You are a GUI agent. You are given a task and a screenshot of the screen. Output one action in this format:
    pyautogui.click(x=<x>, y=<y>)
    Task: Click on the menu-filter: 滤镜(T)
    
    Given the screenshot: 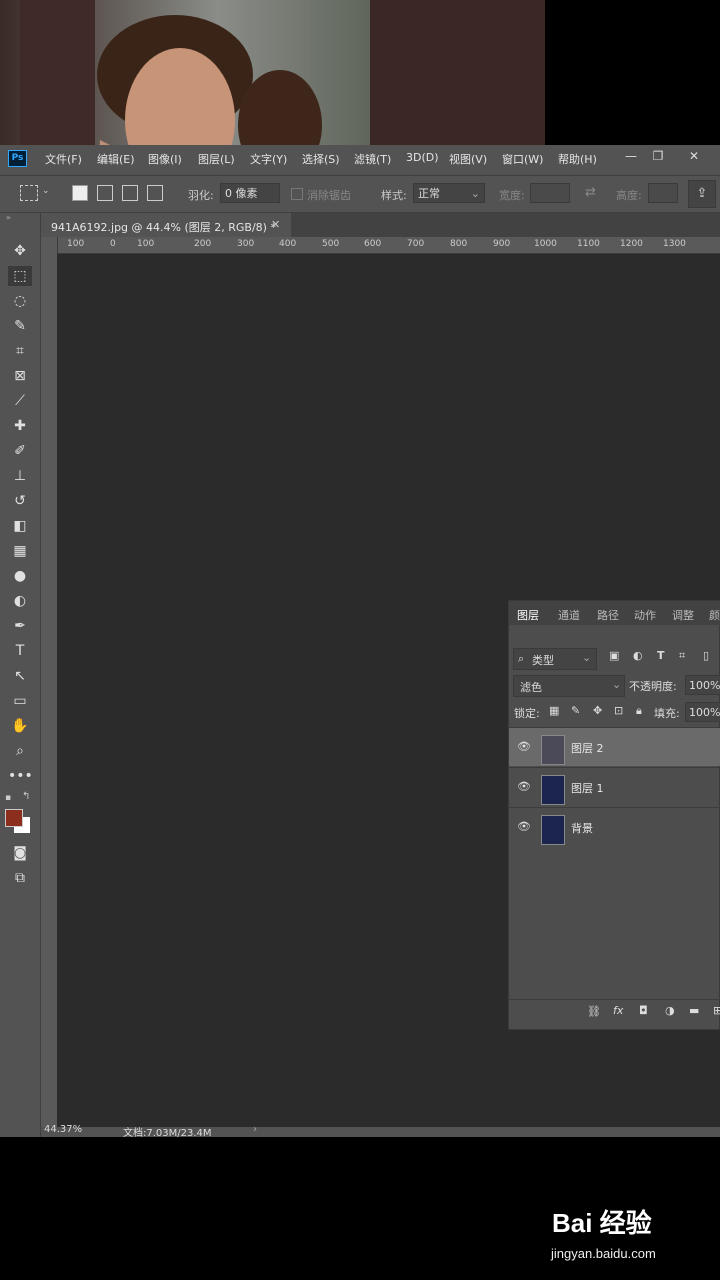 What is the action you would take?
    pyautogui.click(x=372, y=159)
    